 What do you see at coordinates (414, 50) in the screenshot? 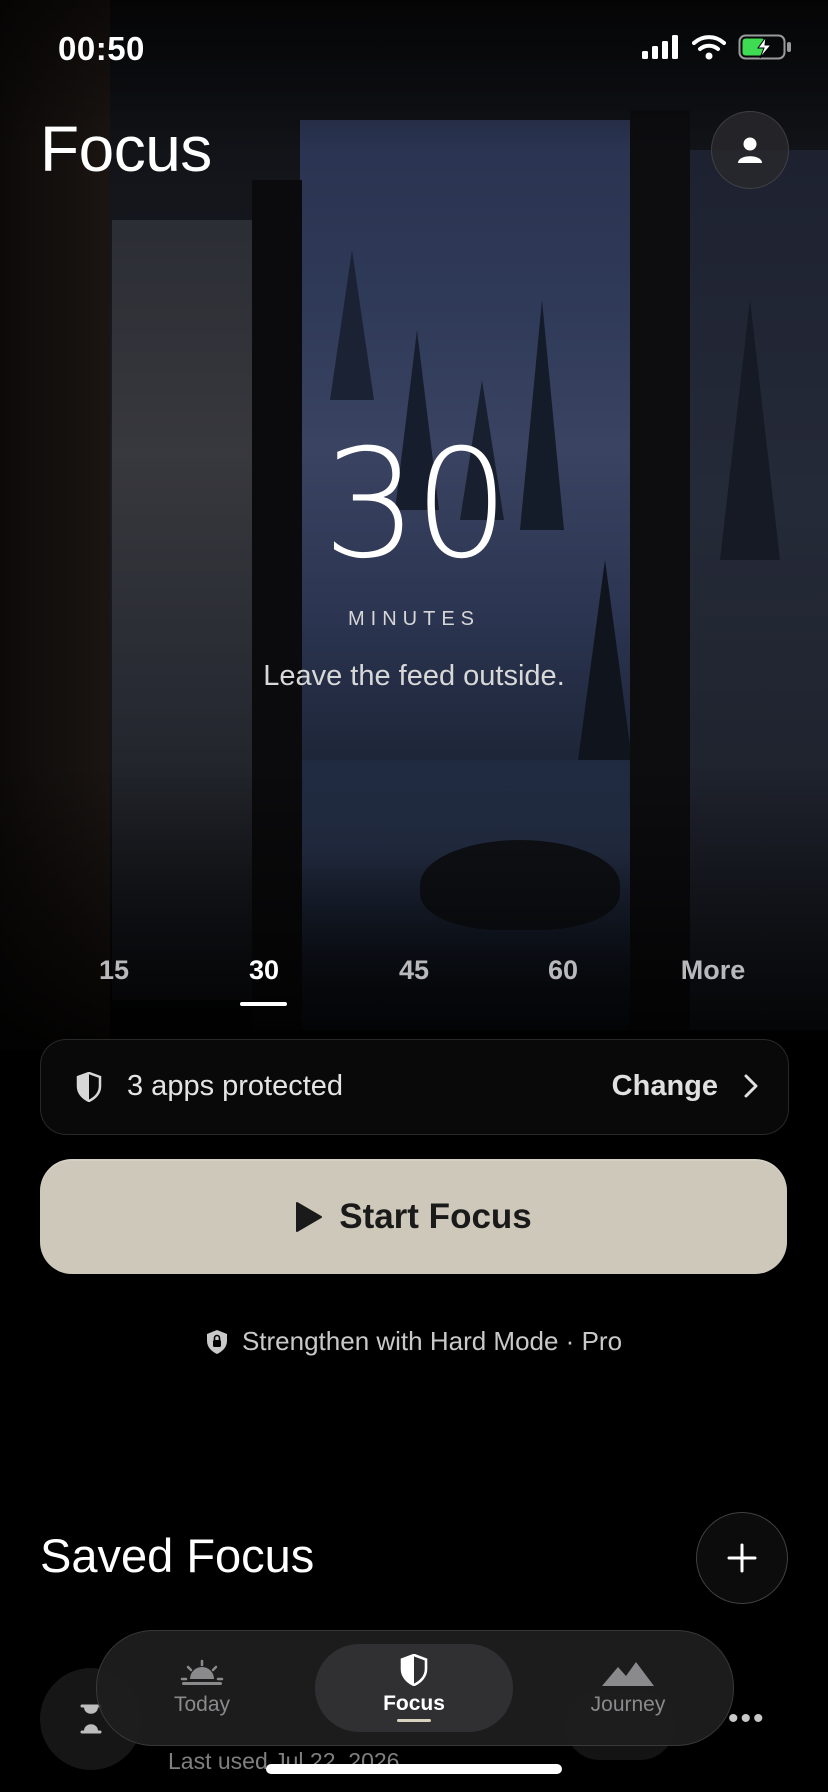
I see `status-bar: 00:50` at bounding box center [414, 50].